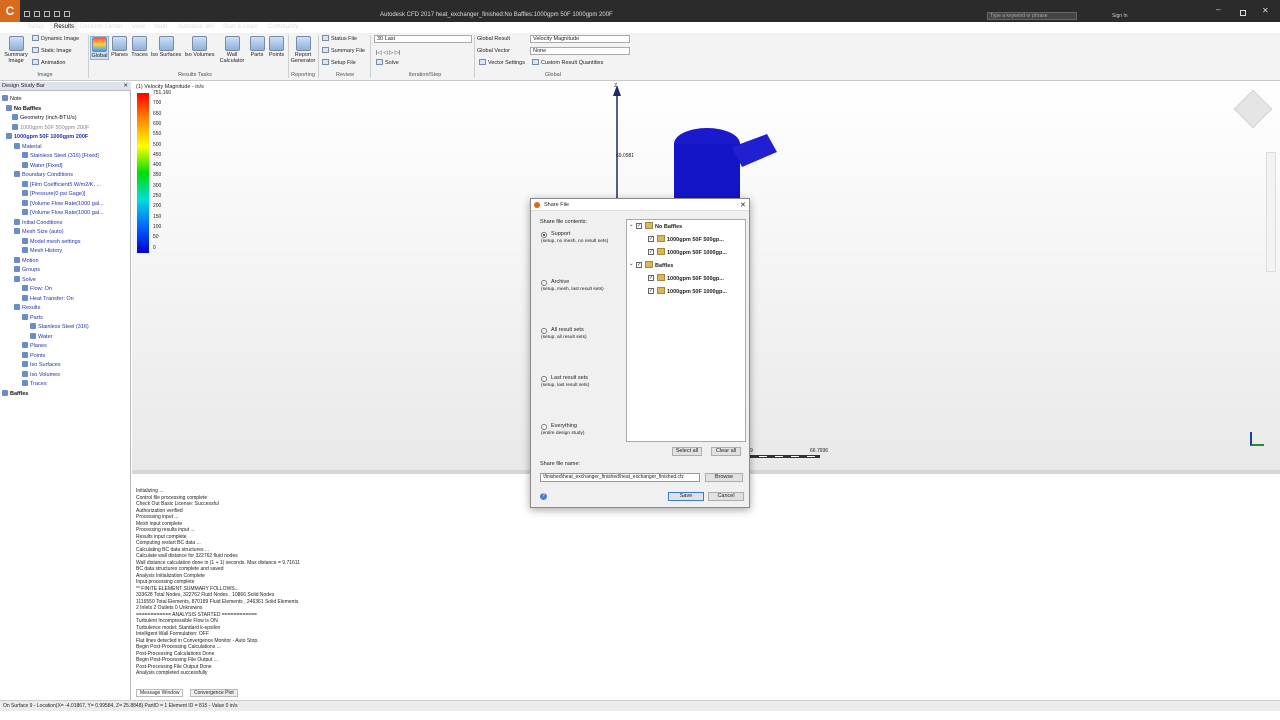 The image size is (1280, 720). What do you see at coordinates (36, 27) in the screenshot?
I see `tab-setup: Setup` at bounding box center [36, 27].